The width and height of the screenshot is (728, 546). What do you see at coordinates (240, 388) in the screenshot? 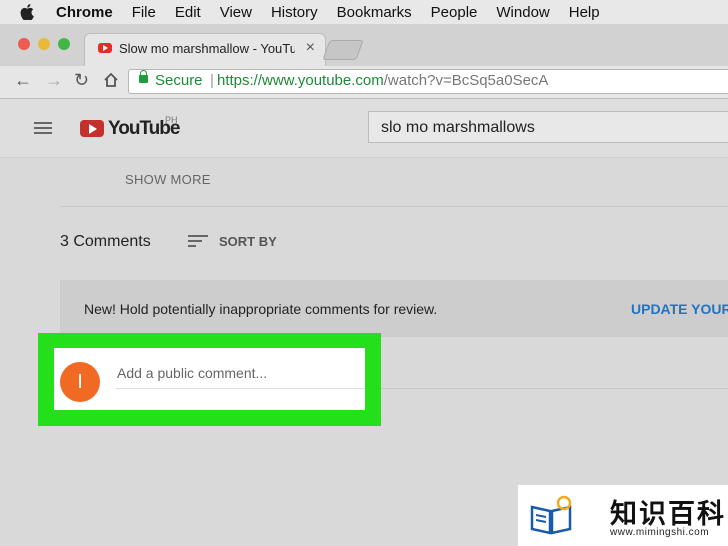
I see `input-underline` at bounding box center [240, 388].